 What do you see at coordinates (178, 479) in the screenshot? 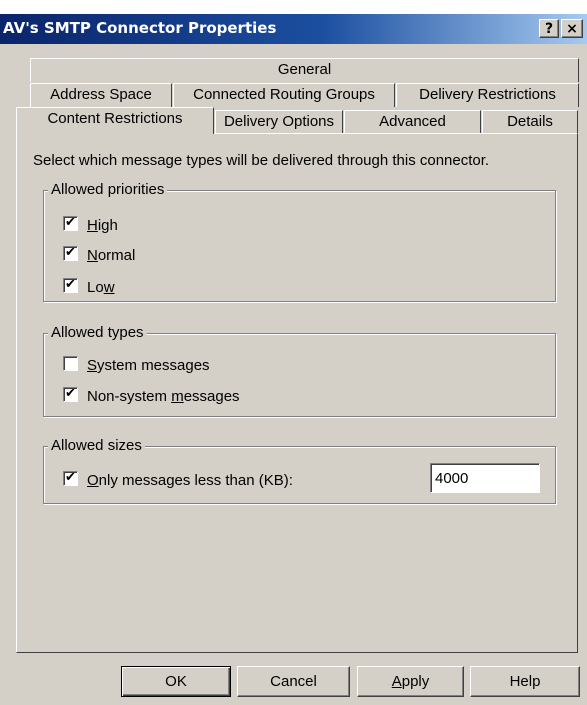
I see `checkbox-size-limit: ✔ Only messages less than (KB):` at bounding box center [178, 479].